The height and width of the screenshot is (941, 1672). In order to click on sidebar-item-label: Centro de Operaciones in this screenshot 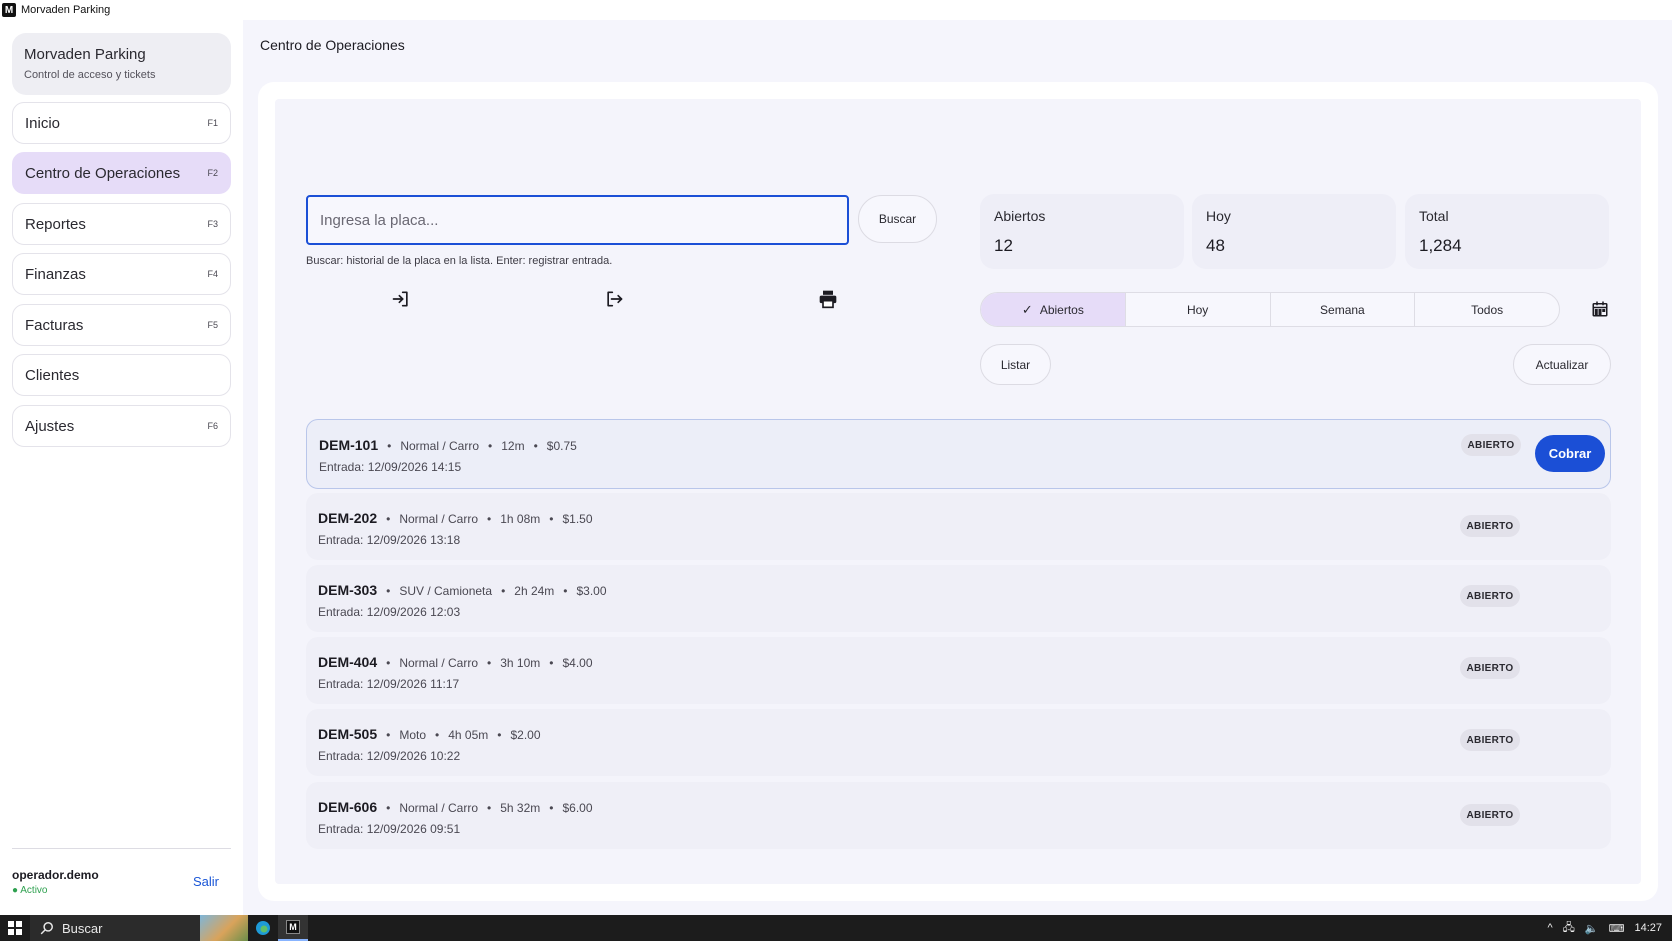, I will do `click(103, 173)`.